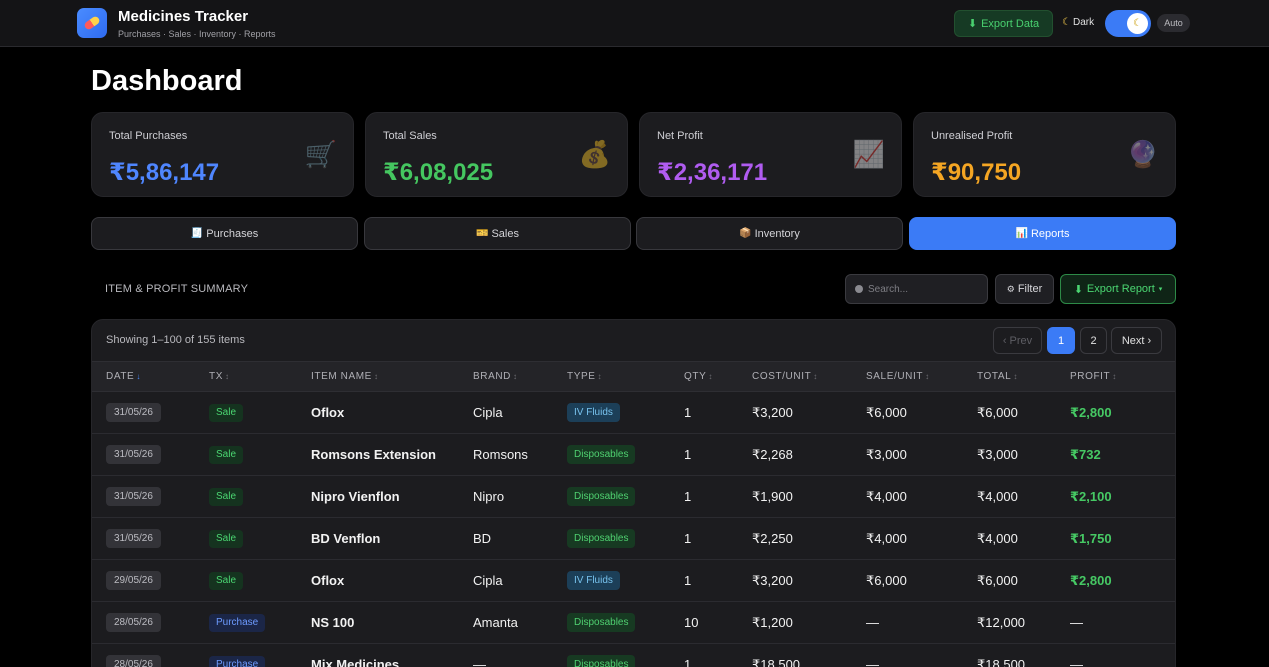 This screenshot has height=667, width=1269. What do you see at coordinates (219, 376) in the screenshot?
I see `column-header-tx: TX ↕` at bounding box center [219, 376].